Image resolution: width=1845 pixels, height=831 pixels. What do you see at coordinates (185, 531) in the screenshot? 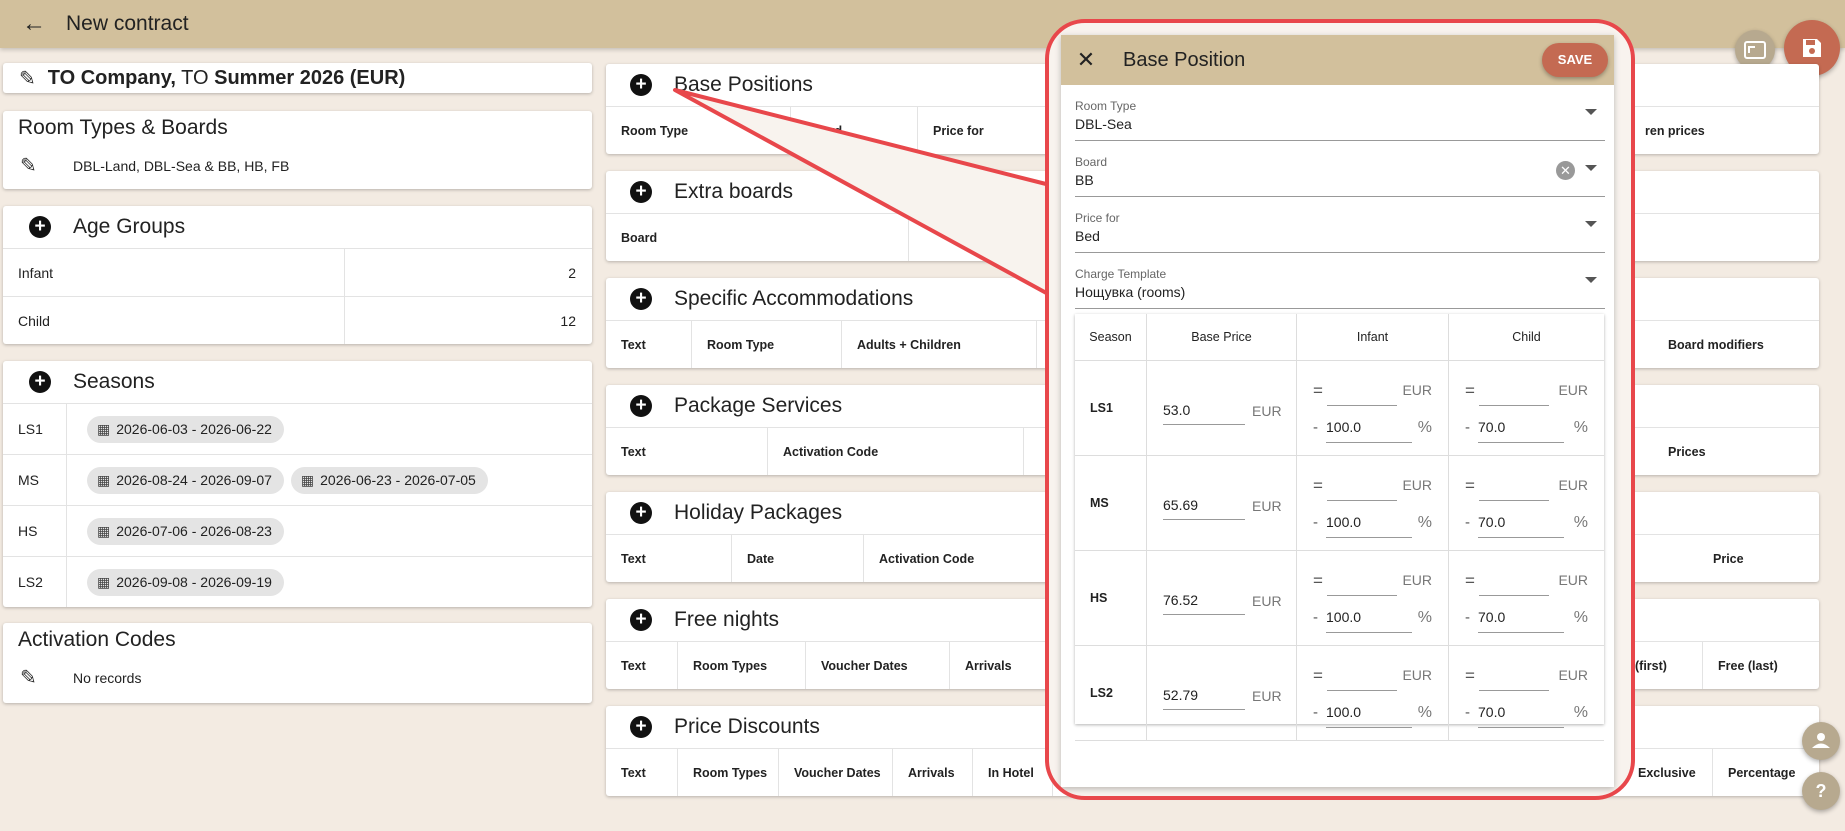
I see `season-date-chip: ▦ 2026-07-06 - 2026-08-23` at bounding box center [185, 531].